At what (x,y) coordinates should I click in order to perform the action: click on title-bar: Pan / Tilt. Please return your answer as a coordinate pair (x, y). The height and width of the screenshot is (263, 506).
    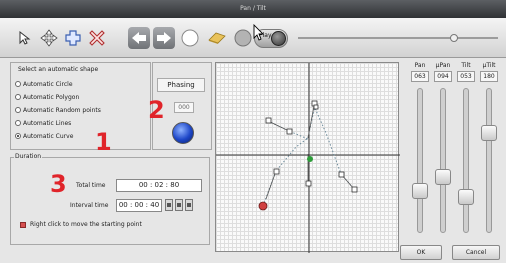
    Looking at the image, I should click on (253, 9).